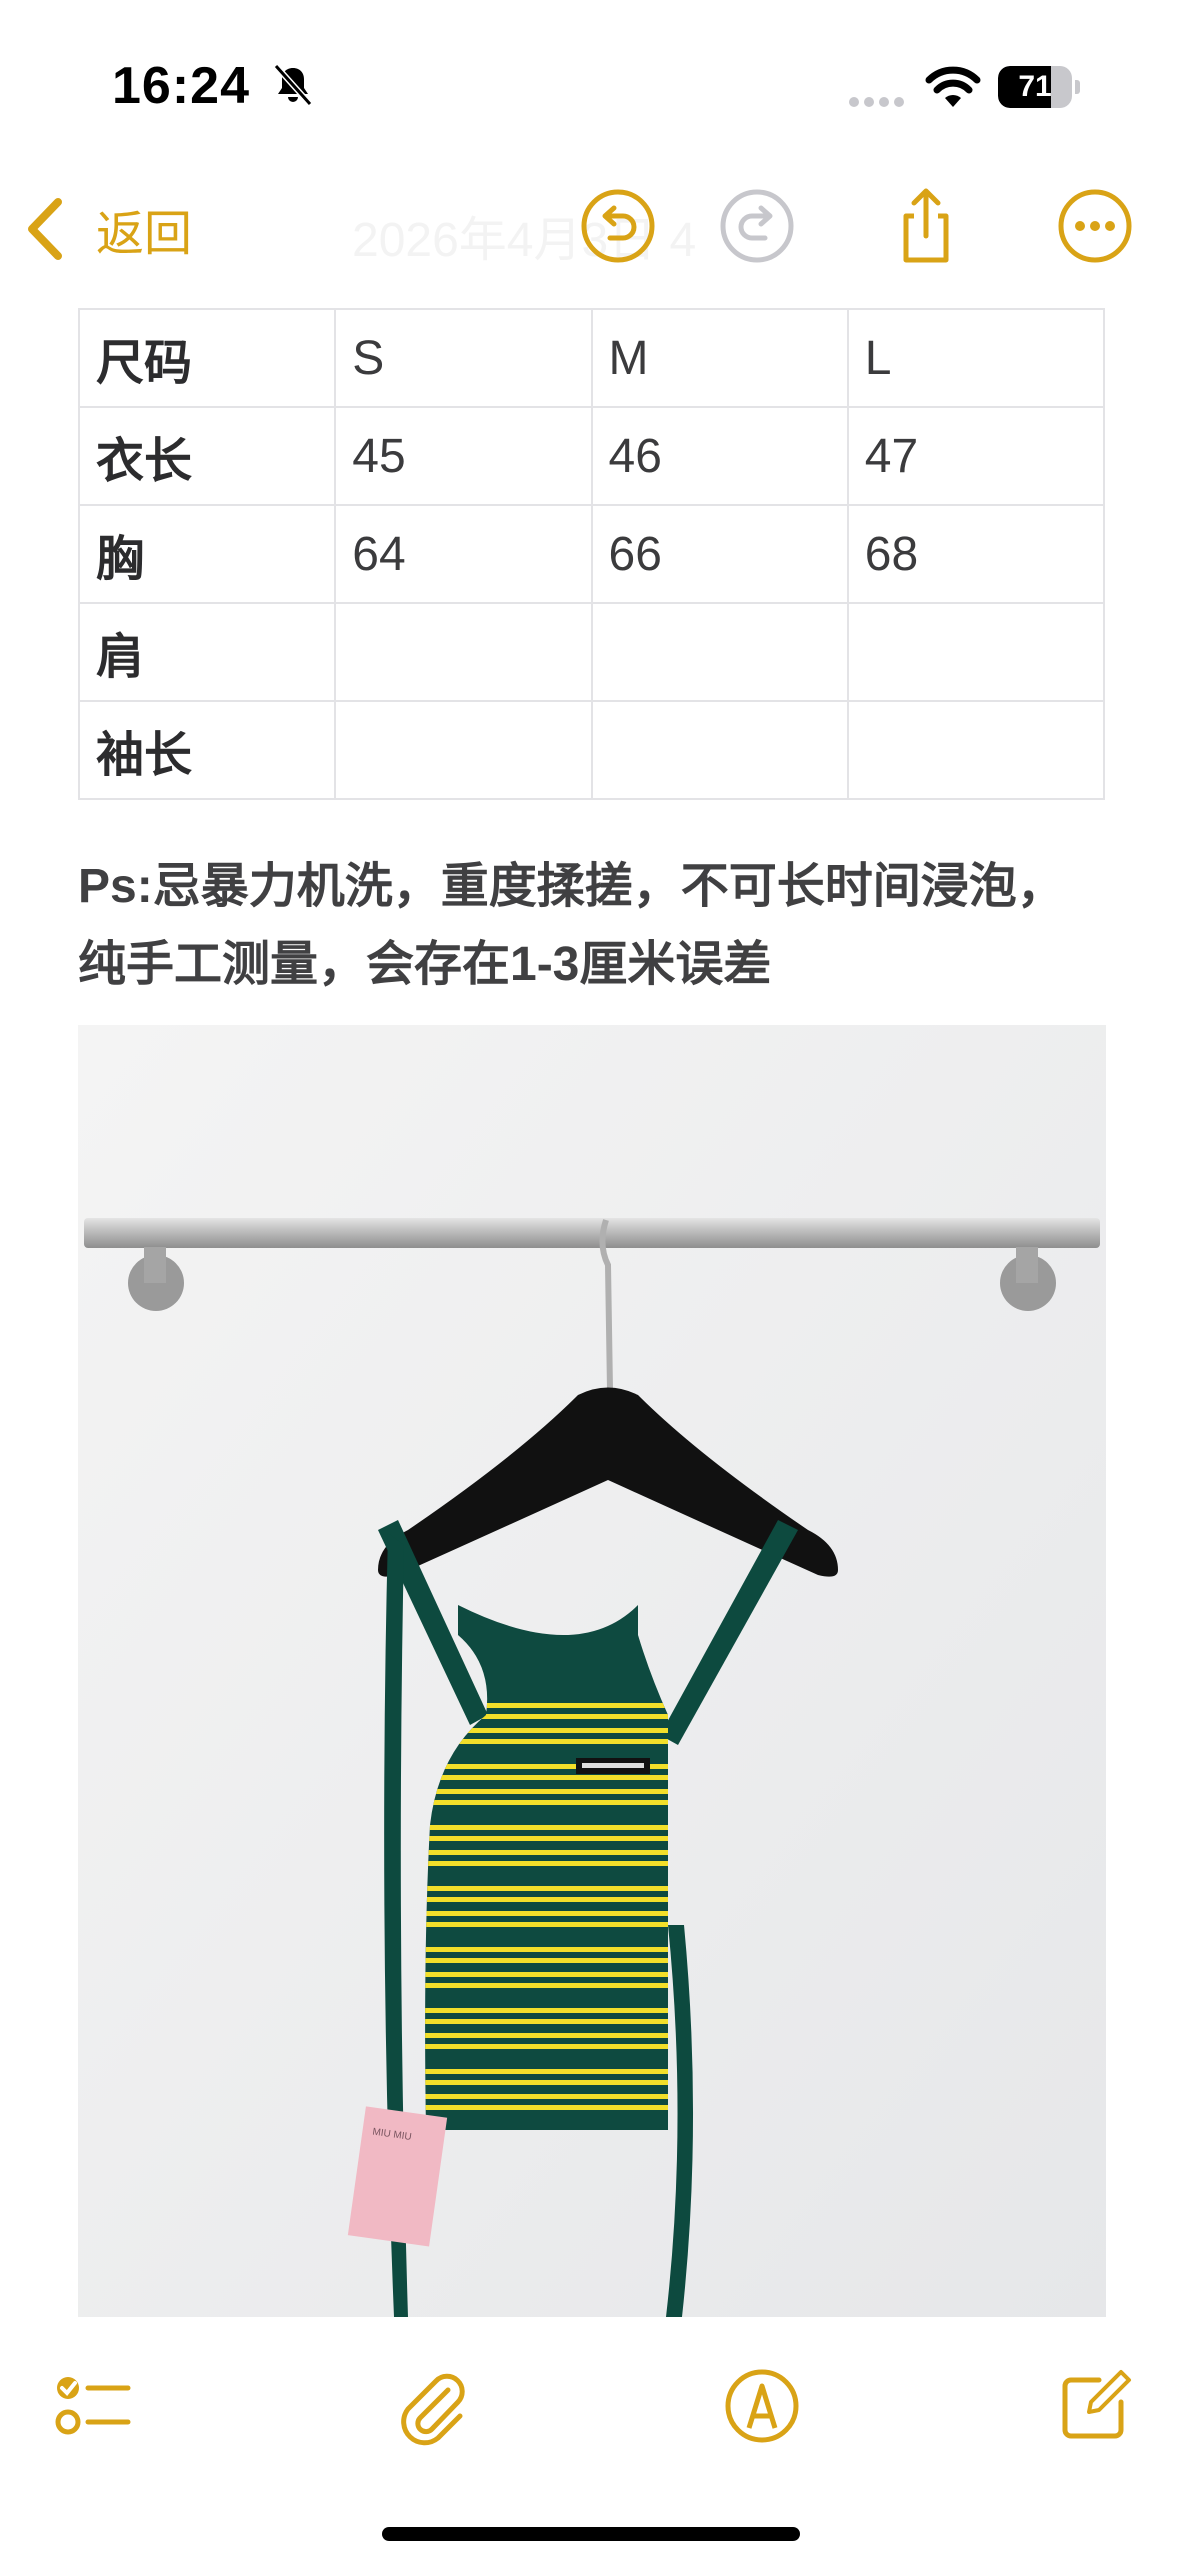  Describe the element at coordinates (876, 102) in the screenshot. I see `cellular-signal-icon` at that location.